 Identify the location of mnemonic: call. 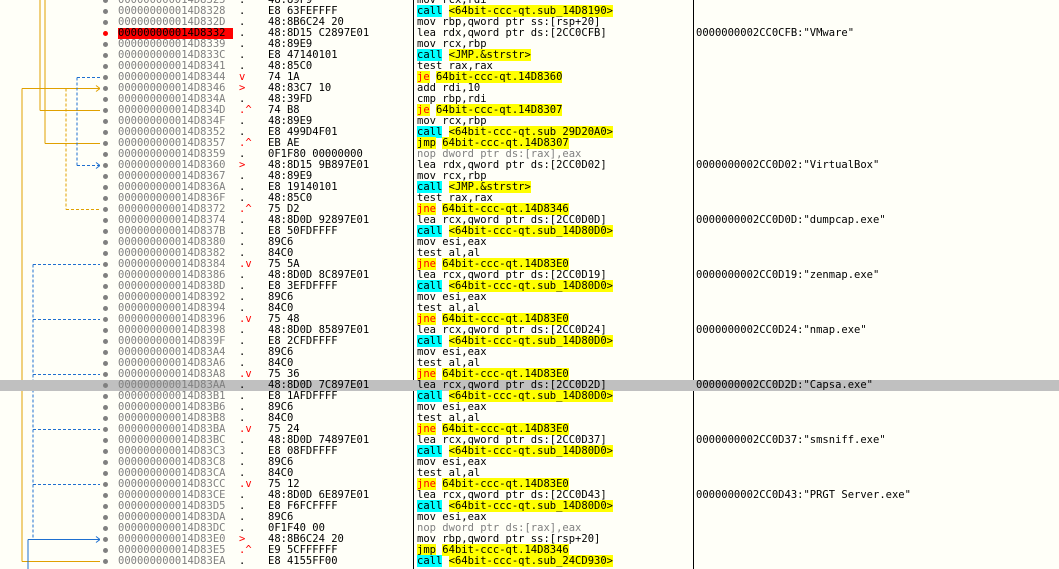
(430, 561).